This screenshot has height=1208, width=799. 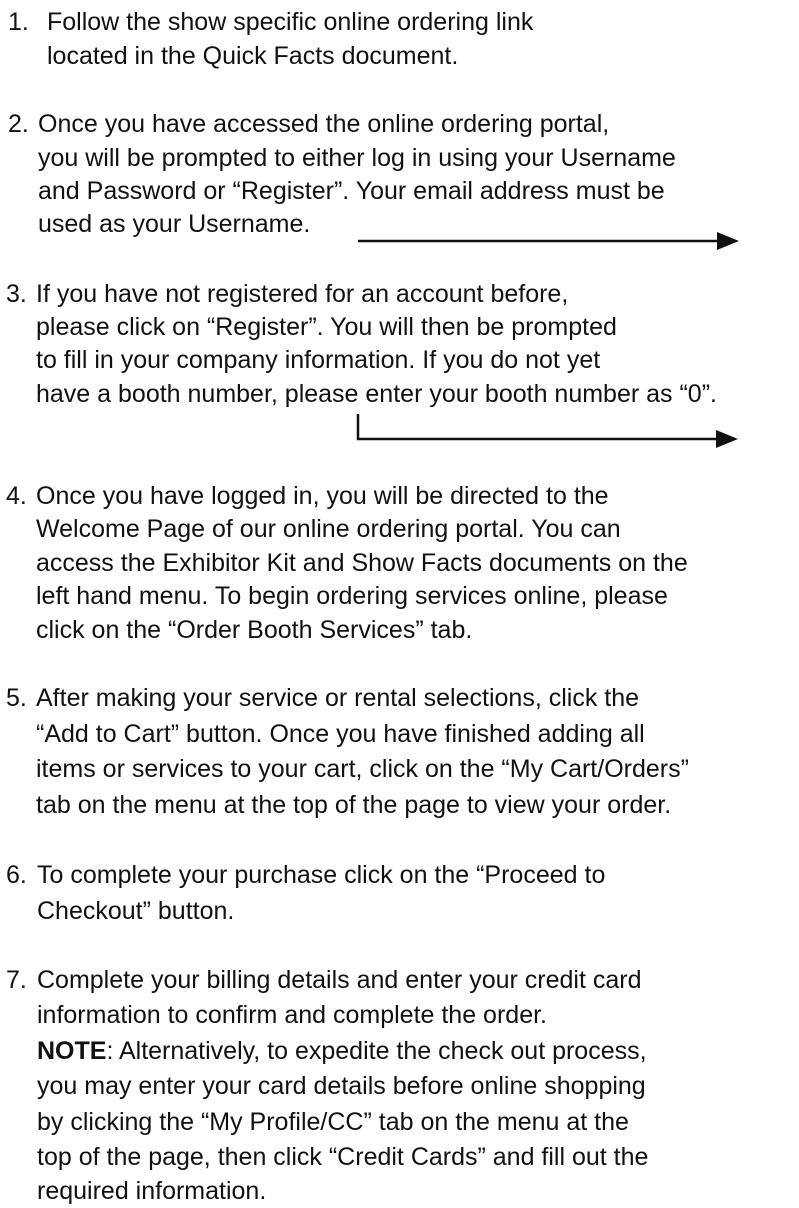 What do you see at coordinates (547, 431) in the screenshot?
I see `elbow-right-arrow-icon` at bounding box center [547, 431].